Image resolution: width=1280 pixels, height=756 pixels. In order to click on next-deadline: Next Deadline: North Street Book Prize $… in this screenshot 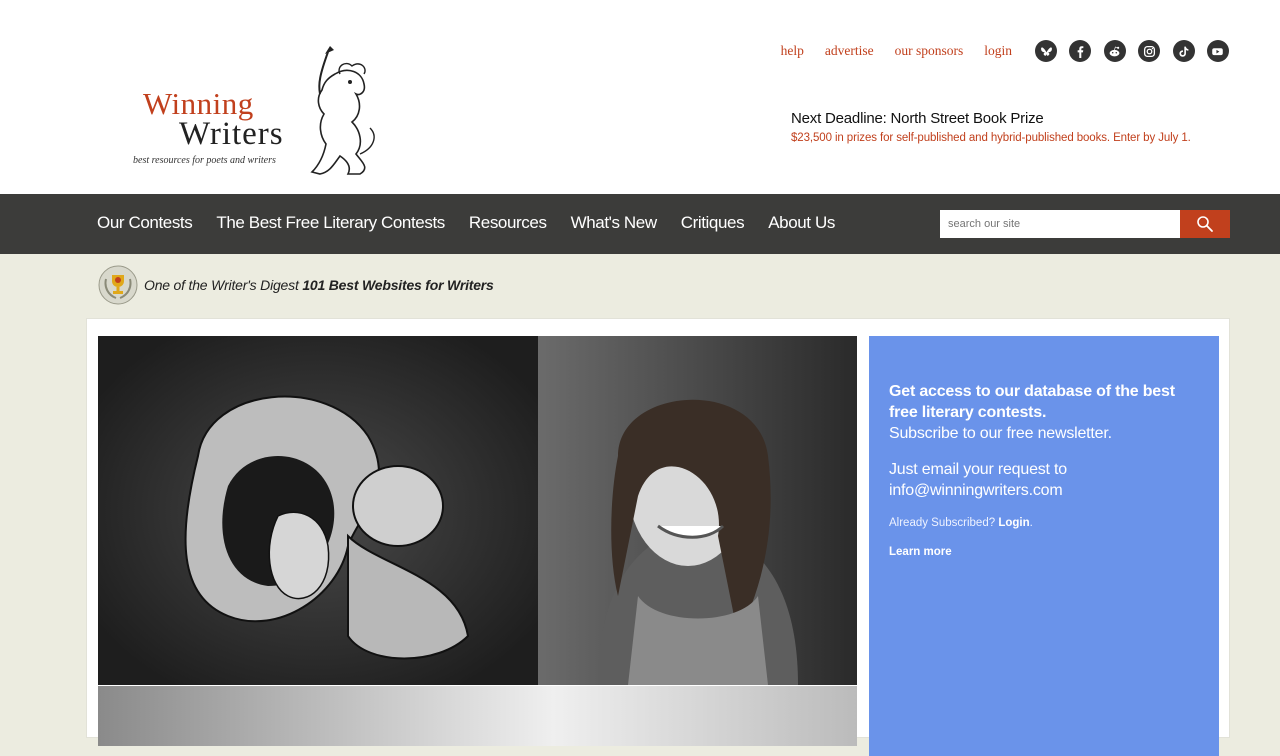, I will do `click(991, 127)`.